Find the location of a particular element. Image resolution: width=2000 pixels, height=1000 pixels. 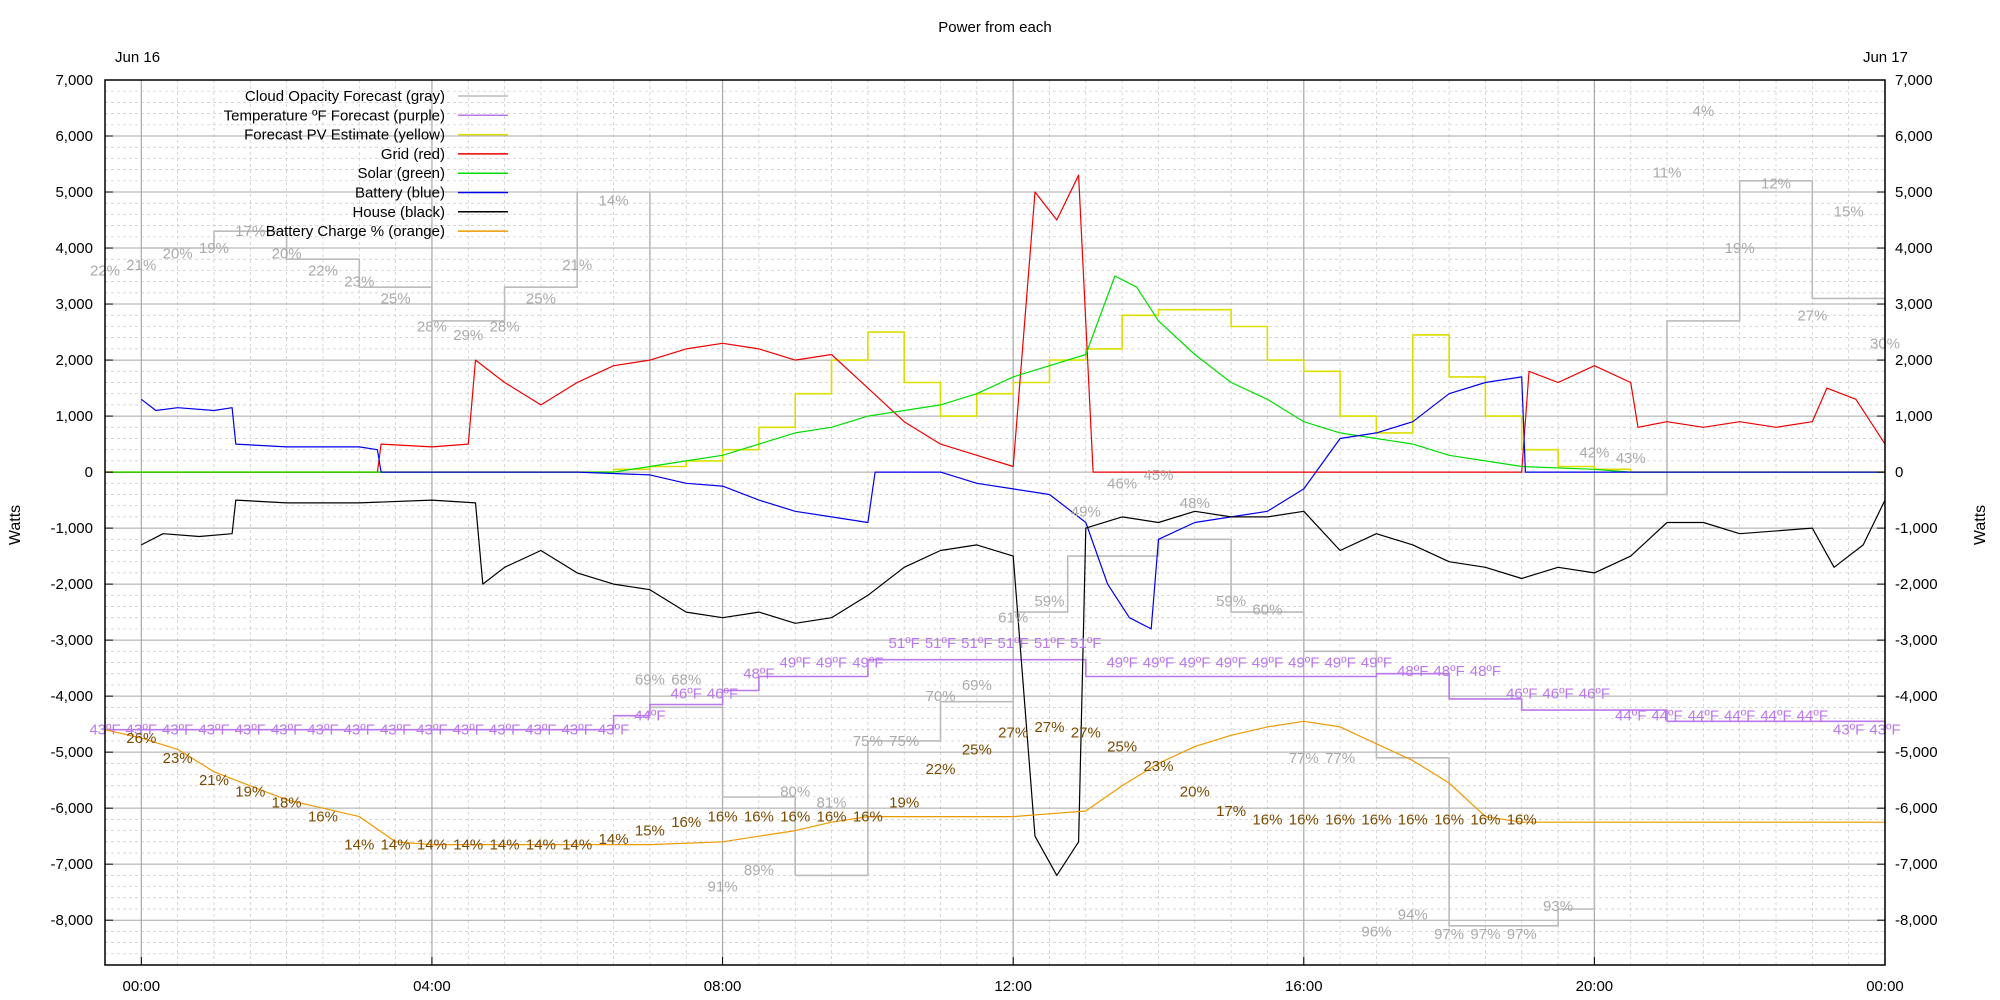

data-label: 20% is located at coordinates (178, 254).